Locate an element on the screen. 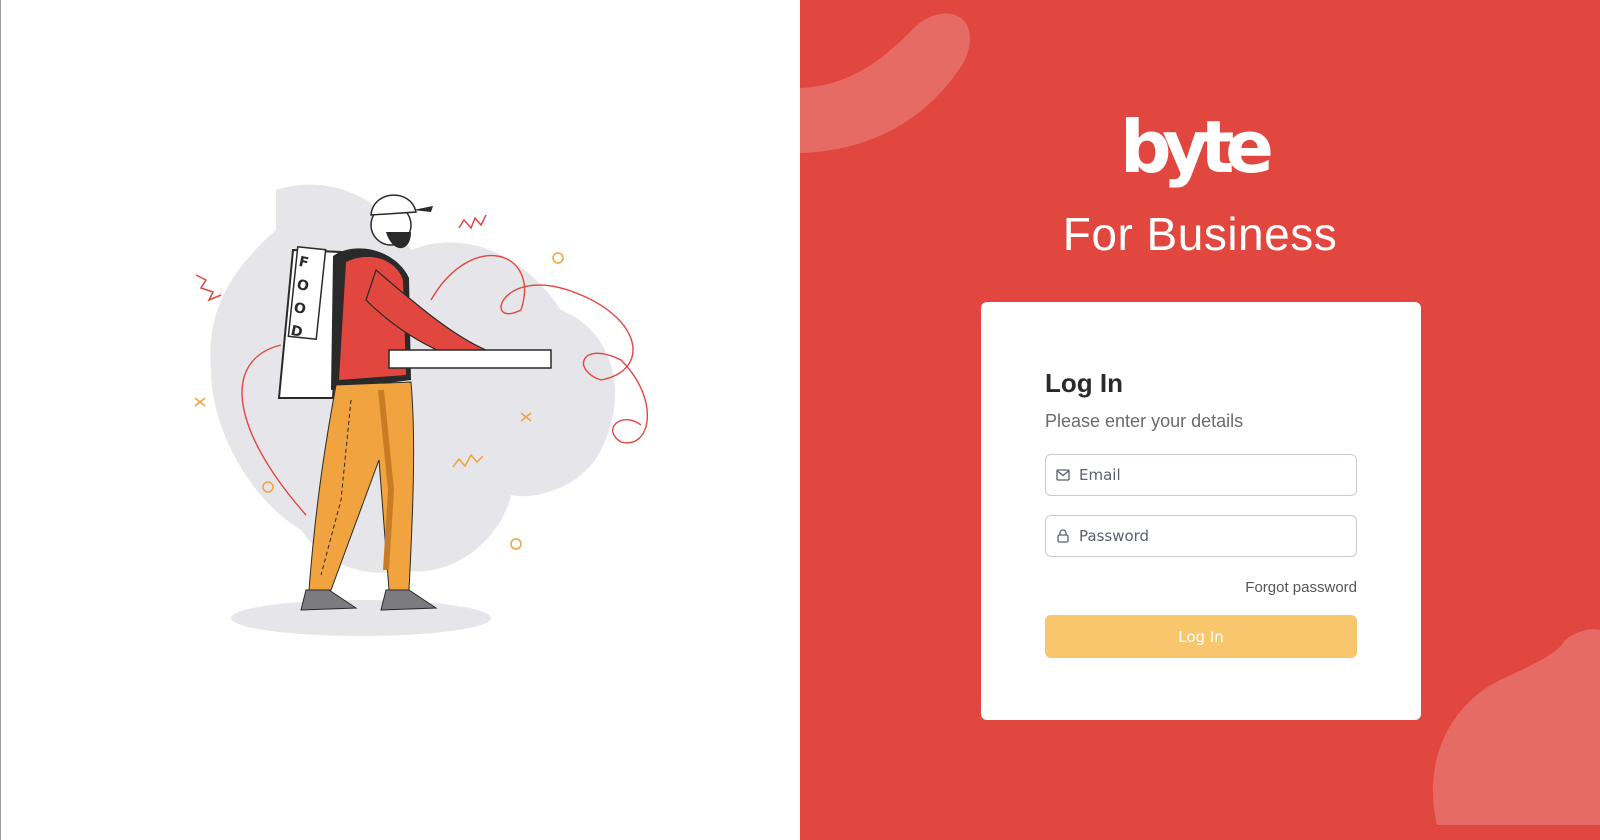 The image size is (1600, 840). byte-logo: byte is located at coordinates (1200, 155).